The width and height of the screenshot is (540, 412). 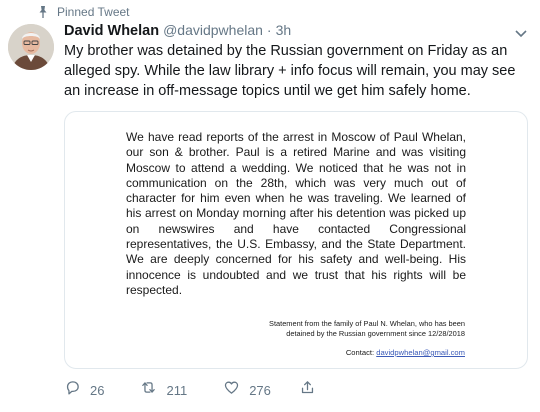 I want to click on tweet-actions: 26 211 276, so click(x=190, y=390).